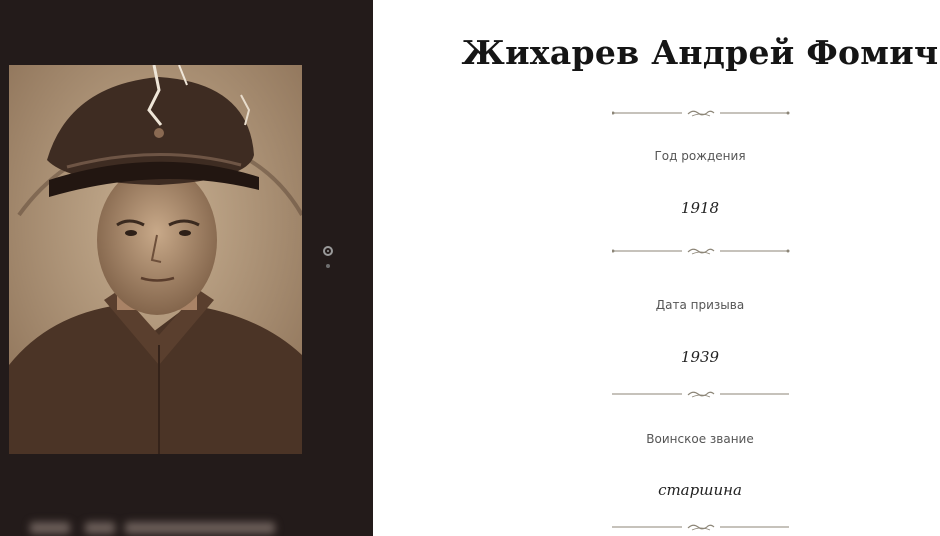 Image resolution: width=940 pixels, height=536 pixels. I want to click on gallery-dot, so click(328, 266).